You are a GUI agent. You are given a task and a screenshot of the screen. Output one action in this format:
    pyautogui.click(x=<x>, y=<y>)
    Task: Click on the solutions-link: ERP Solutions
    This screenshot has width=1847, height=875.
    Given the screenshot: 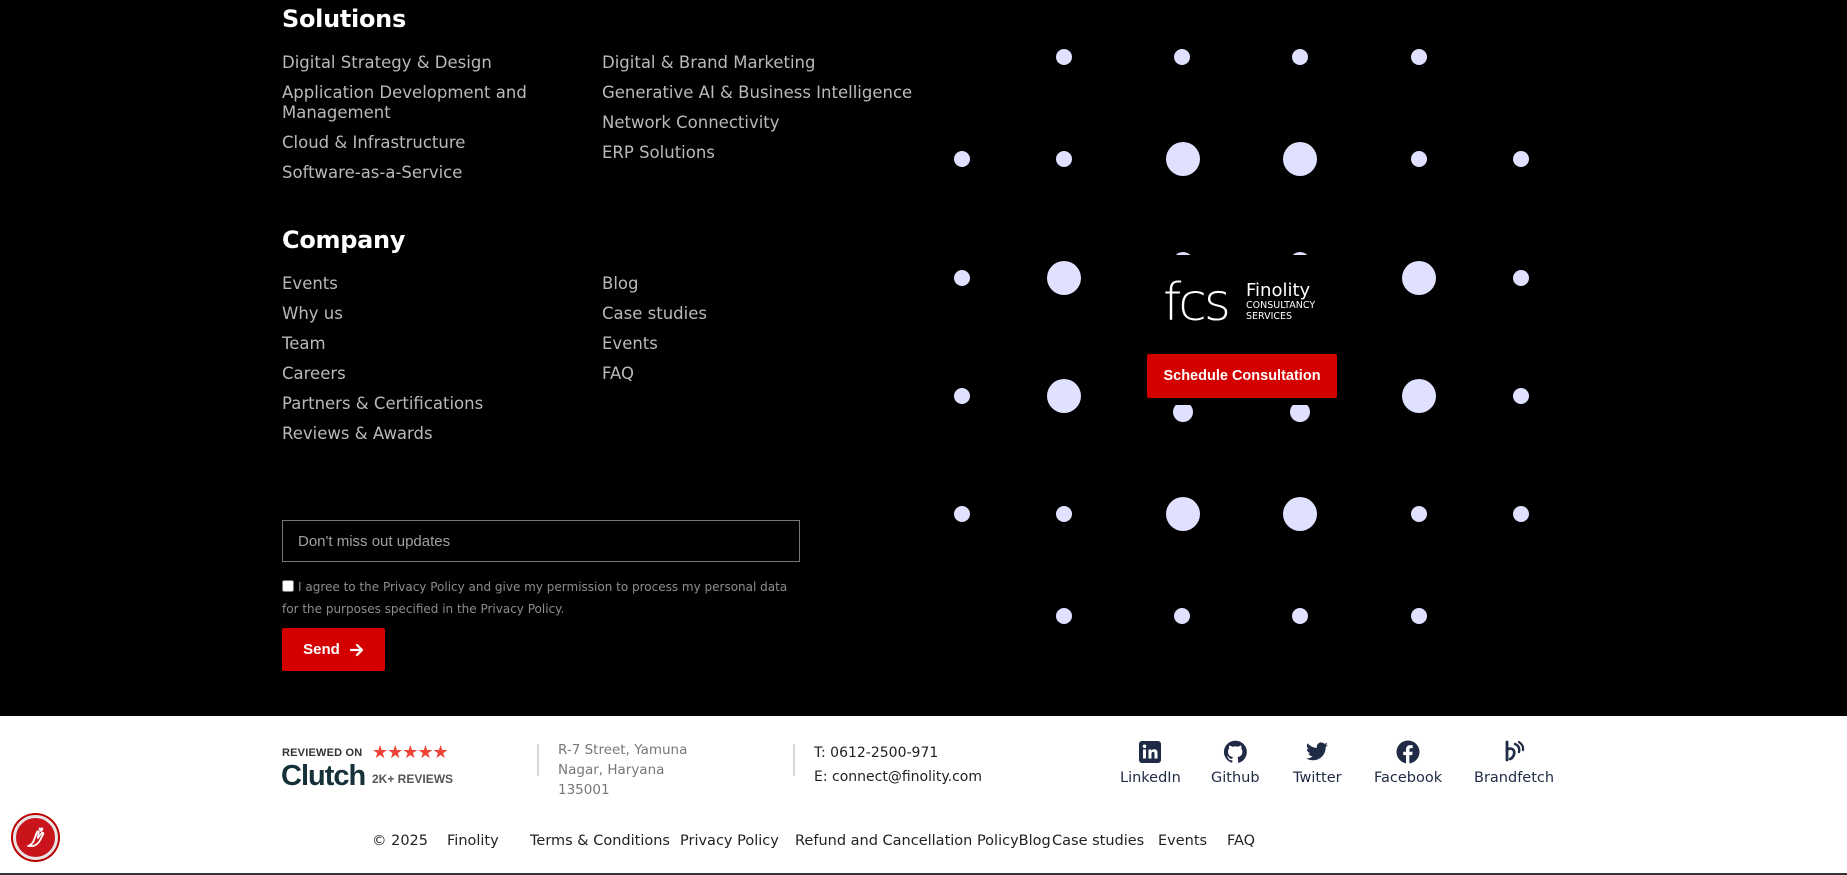 What is the action you would take?
    pyautogui.click(x=757, y=153)
    